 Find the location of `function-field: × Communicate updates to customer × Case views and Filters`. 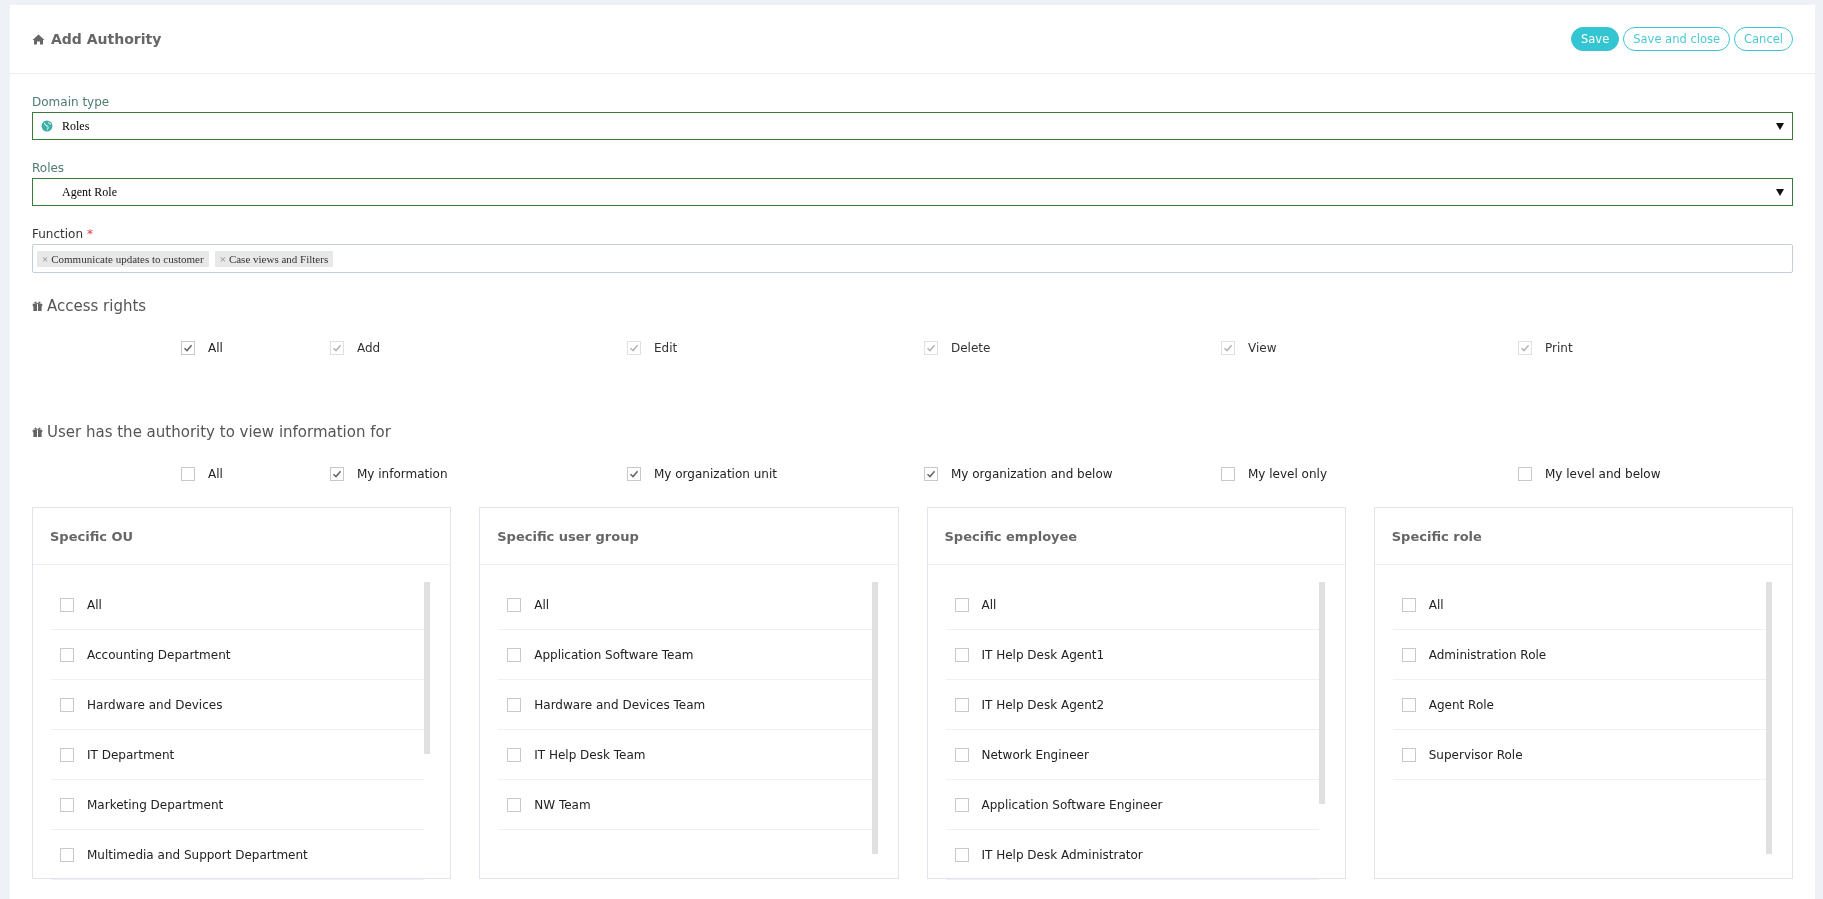

function-field: × Communicate updates to customer × Case views and Filters is located at coordinates (912, 258).